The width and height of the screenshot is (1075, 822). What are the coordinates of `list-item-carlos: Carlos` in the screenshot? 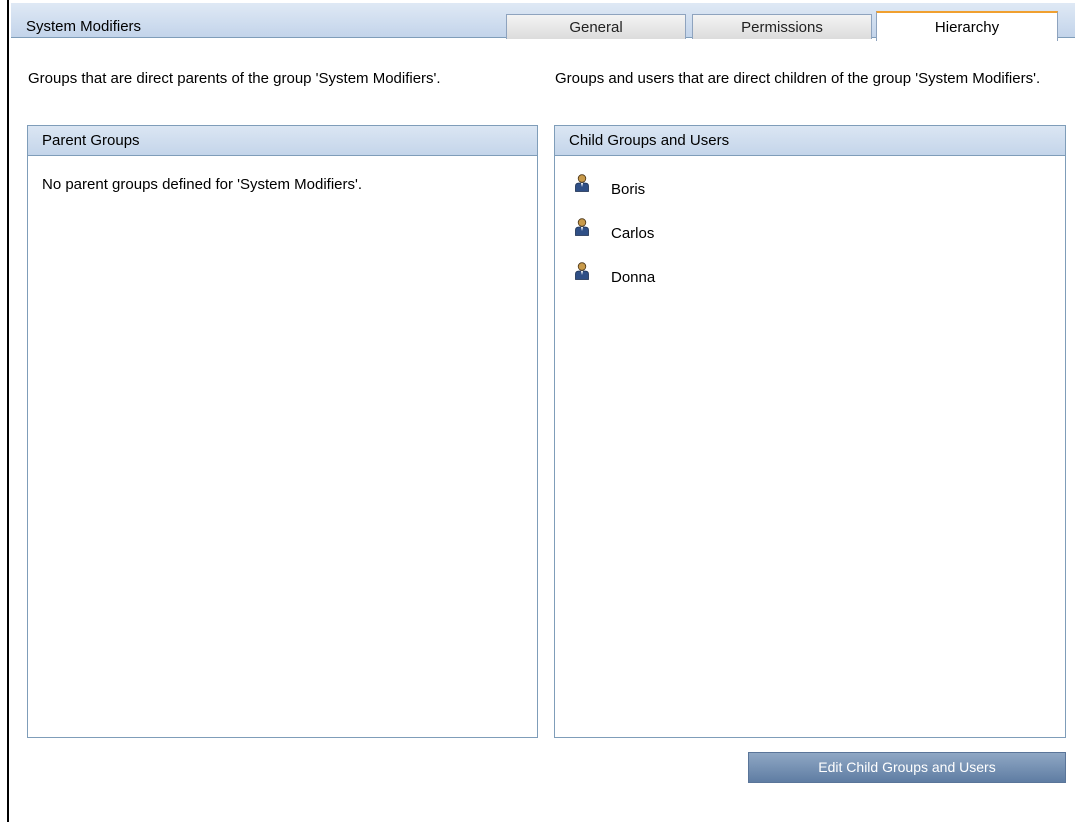 It's located at (614, 240).